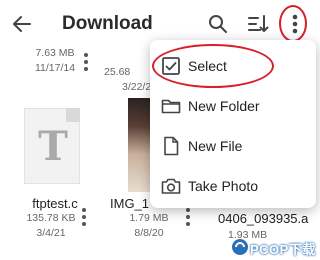  Describe the element at coordinates (213, 66) in the screenshot. I see `annotation-ellipse-select` at that location.